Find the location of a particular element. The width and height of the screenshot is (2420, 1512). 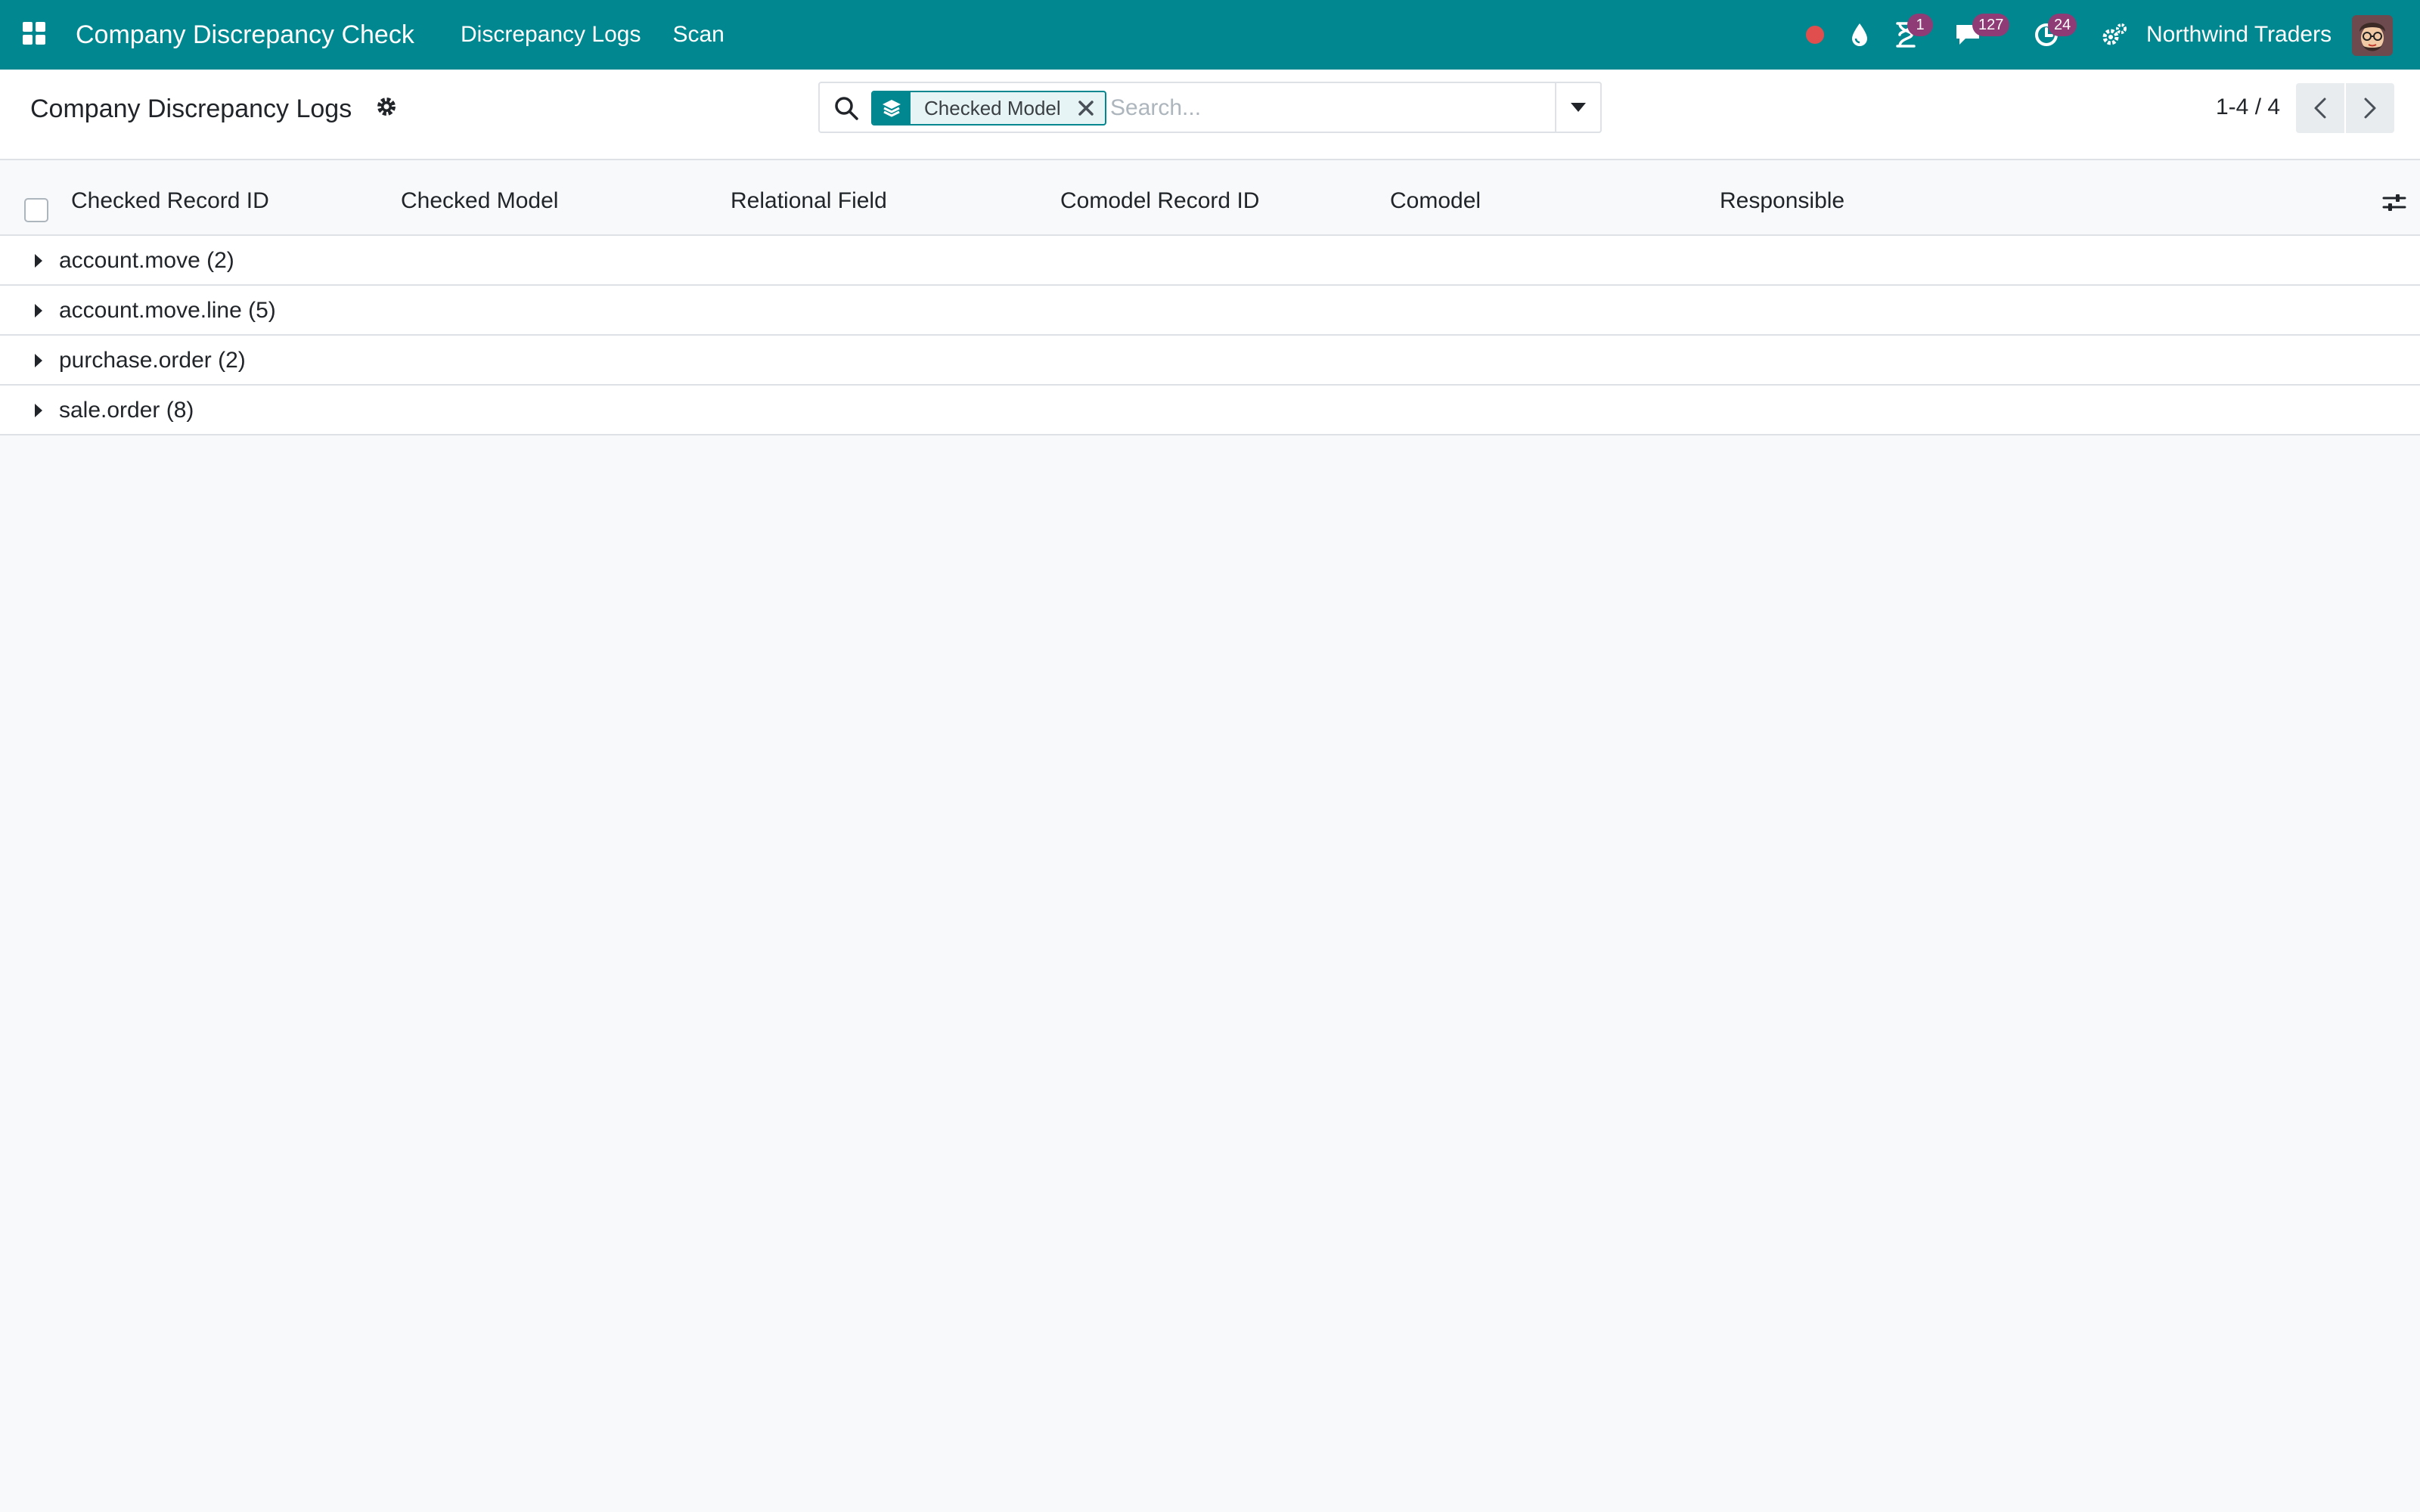

search-icon is located at coordinates (846, 108).